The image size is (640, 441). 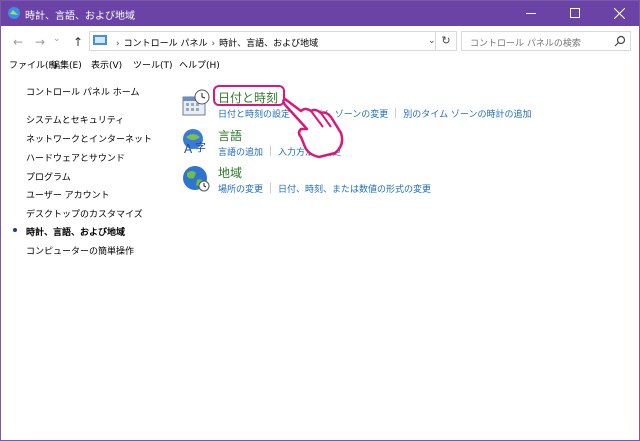 I want to click on category-links-region: 場所の変更 日付、時刻、または数値の形式の変更, so click(x=324, y=188).